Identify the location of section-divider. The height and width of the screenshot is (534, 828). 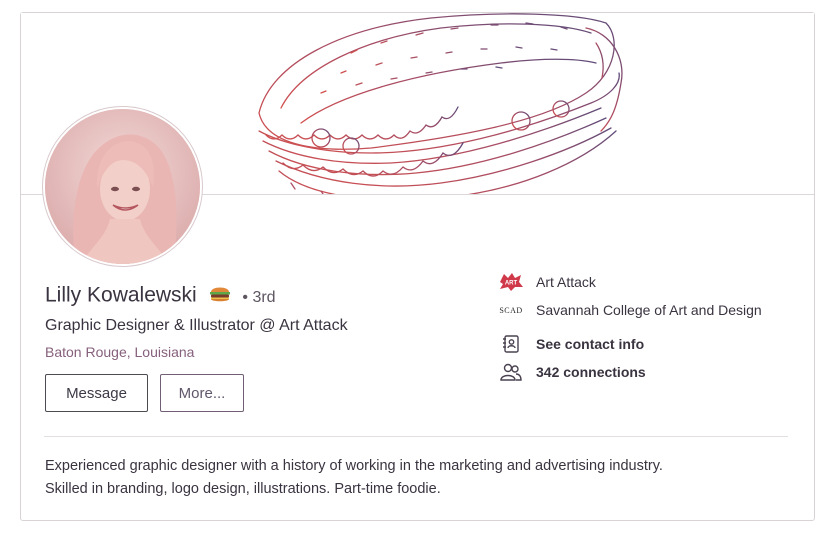
(416, 436).